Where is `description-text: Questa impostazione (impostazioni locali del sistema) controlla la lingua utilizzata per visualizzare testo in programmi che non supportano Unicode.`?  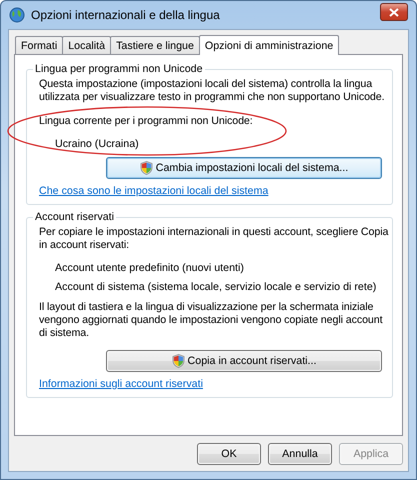 description-text: Questa impostazione (impostazioni locali del sistema) controlla la lingua utilizzata per visualizzare testo in programmi che non supportano Unicode. is located at coordinates (212, 91).